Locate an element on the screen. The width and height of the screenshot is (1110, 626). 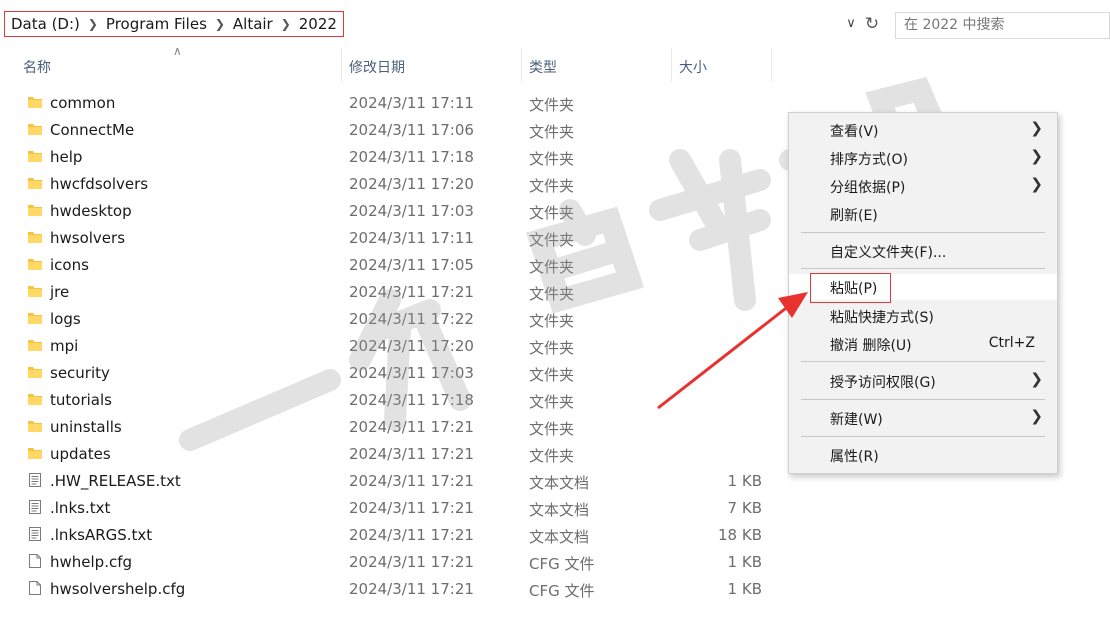
breadcrumb-2022: 2022 is located at coordinates (318, 24).